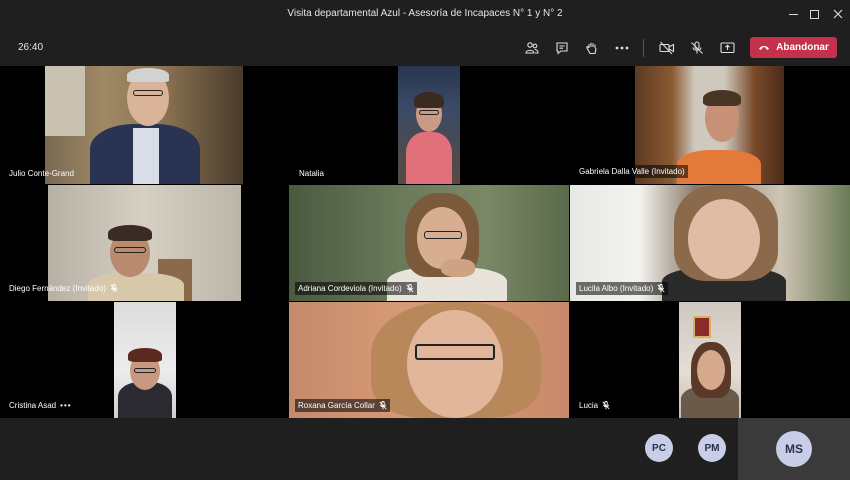 This screenshot has width=850, height=480. What do you see at coordinates (356, 288) in the screenshot?
I see `participant-name: Adriana Cordeviola (Invitado)` at bounding box center [356, 288].